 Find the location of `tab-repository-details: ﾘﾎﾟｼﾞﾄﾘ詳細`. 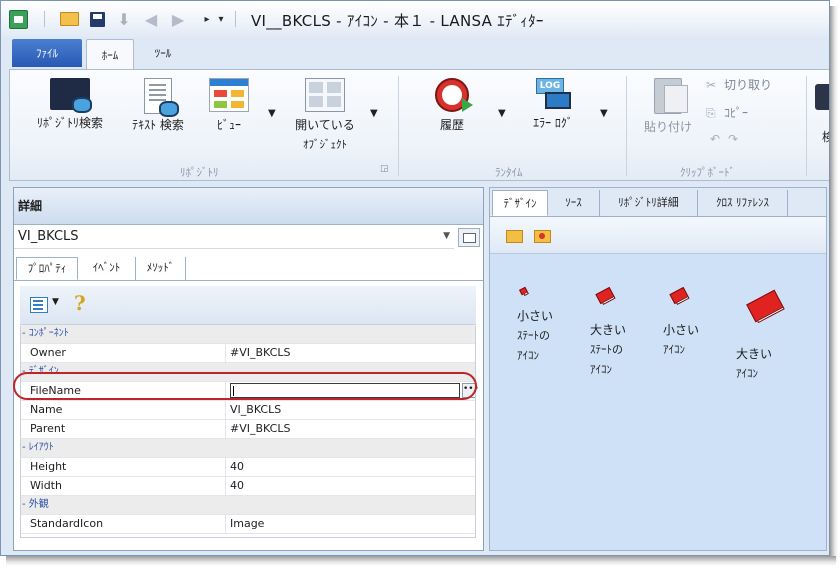

tab-repository-details: ﾘﾎﾟｼﾞﾄﾘ詳細 is located at coordinates (649, 203).